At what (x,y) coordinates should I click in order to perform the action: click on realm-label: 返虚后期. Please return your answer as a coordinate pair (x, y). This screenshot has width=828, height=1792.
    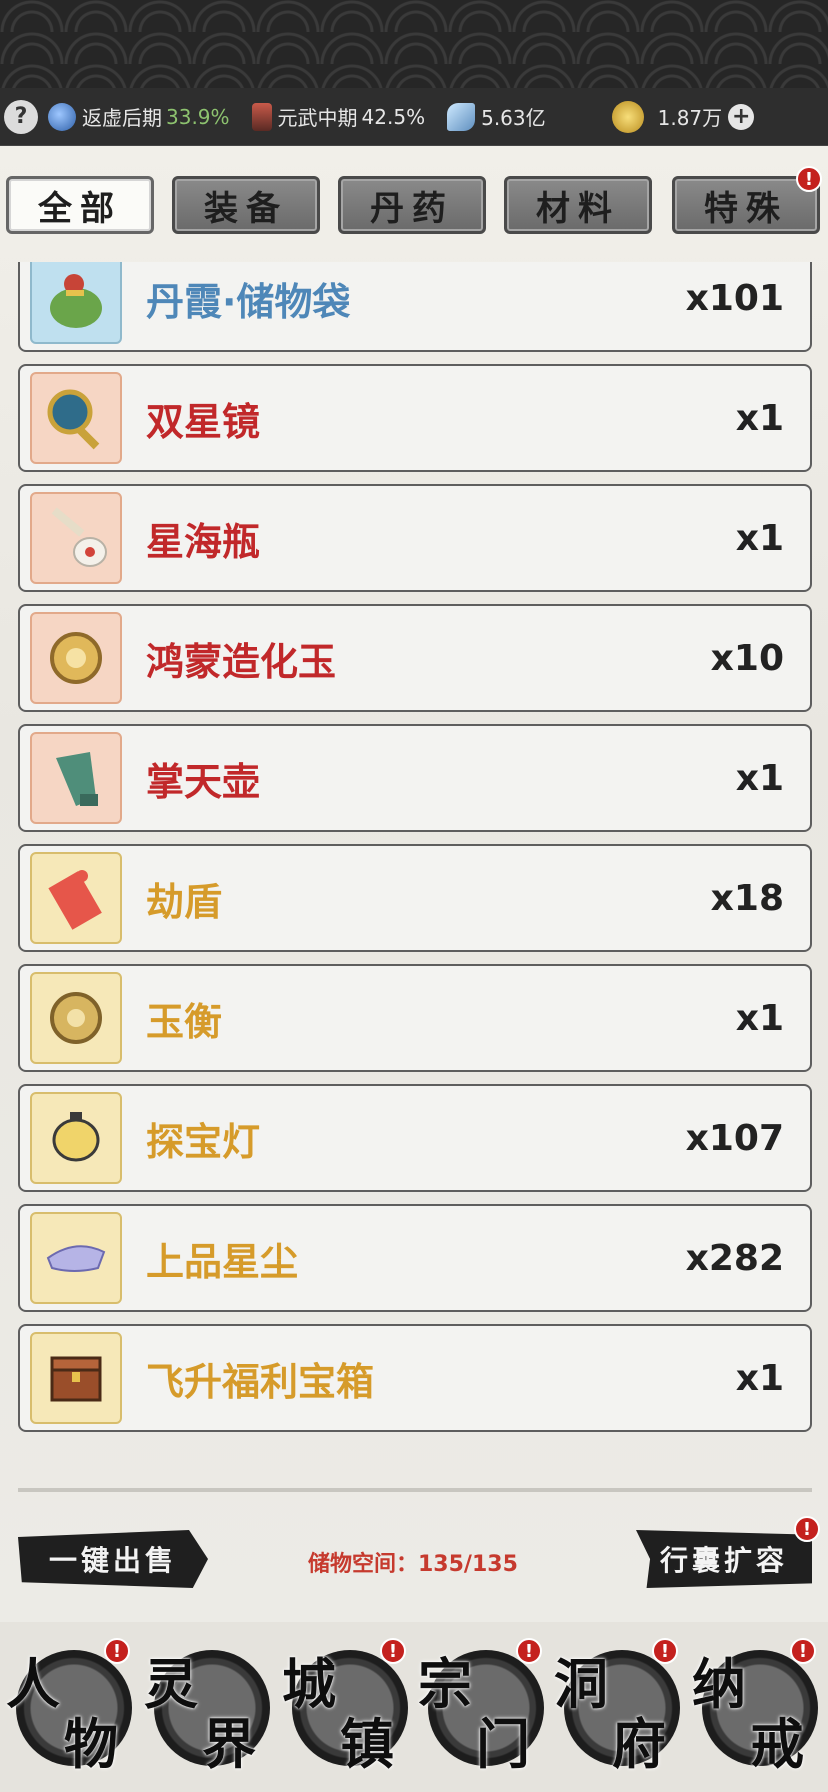
    Looking at the image, I should click on (122, 118).